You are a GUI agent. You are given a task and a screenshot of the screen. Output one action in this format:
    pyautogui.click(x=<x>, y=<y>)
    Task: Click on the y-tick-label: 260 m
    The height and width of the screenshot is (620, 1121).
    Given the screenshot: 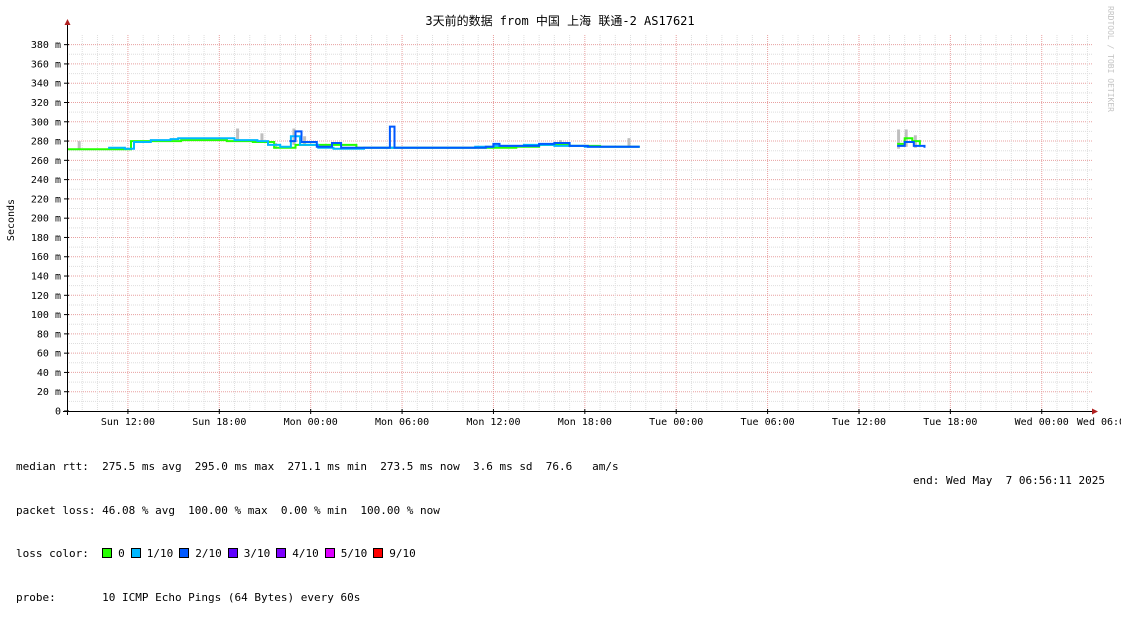 What is the action you would take?
    pyautogui.click(x=46, y=161)
    